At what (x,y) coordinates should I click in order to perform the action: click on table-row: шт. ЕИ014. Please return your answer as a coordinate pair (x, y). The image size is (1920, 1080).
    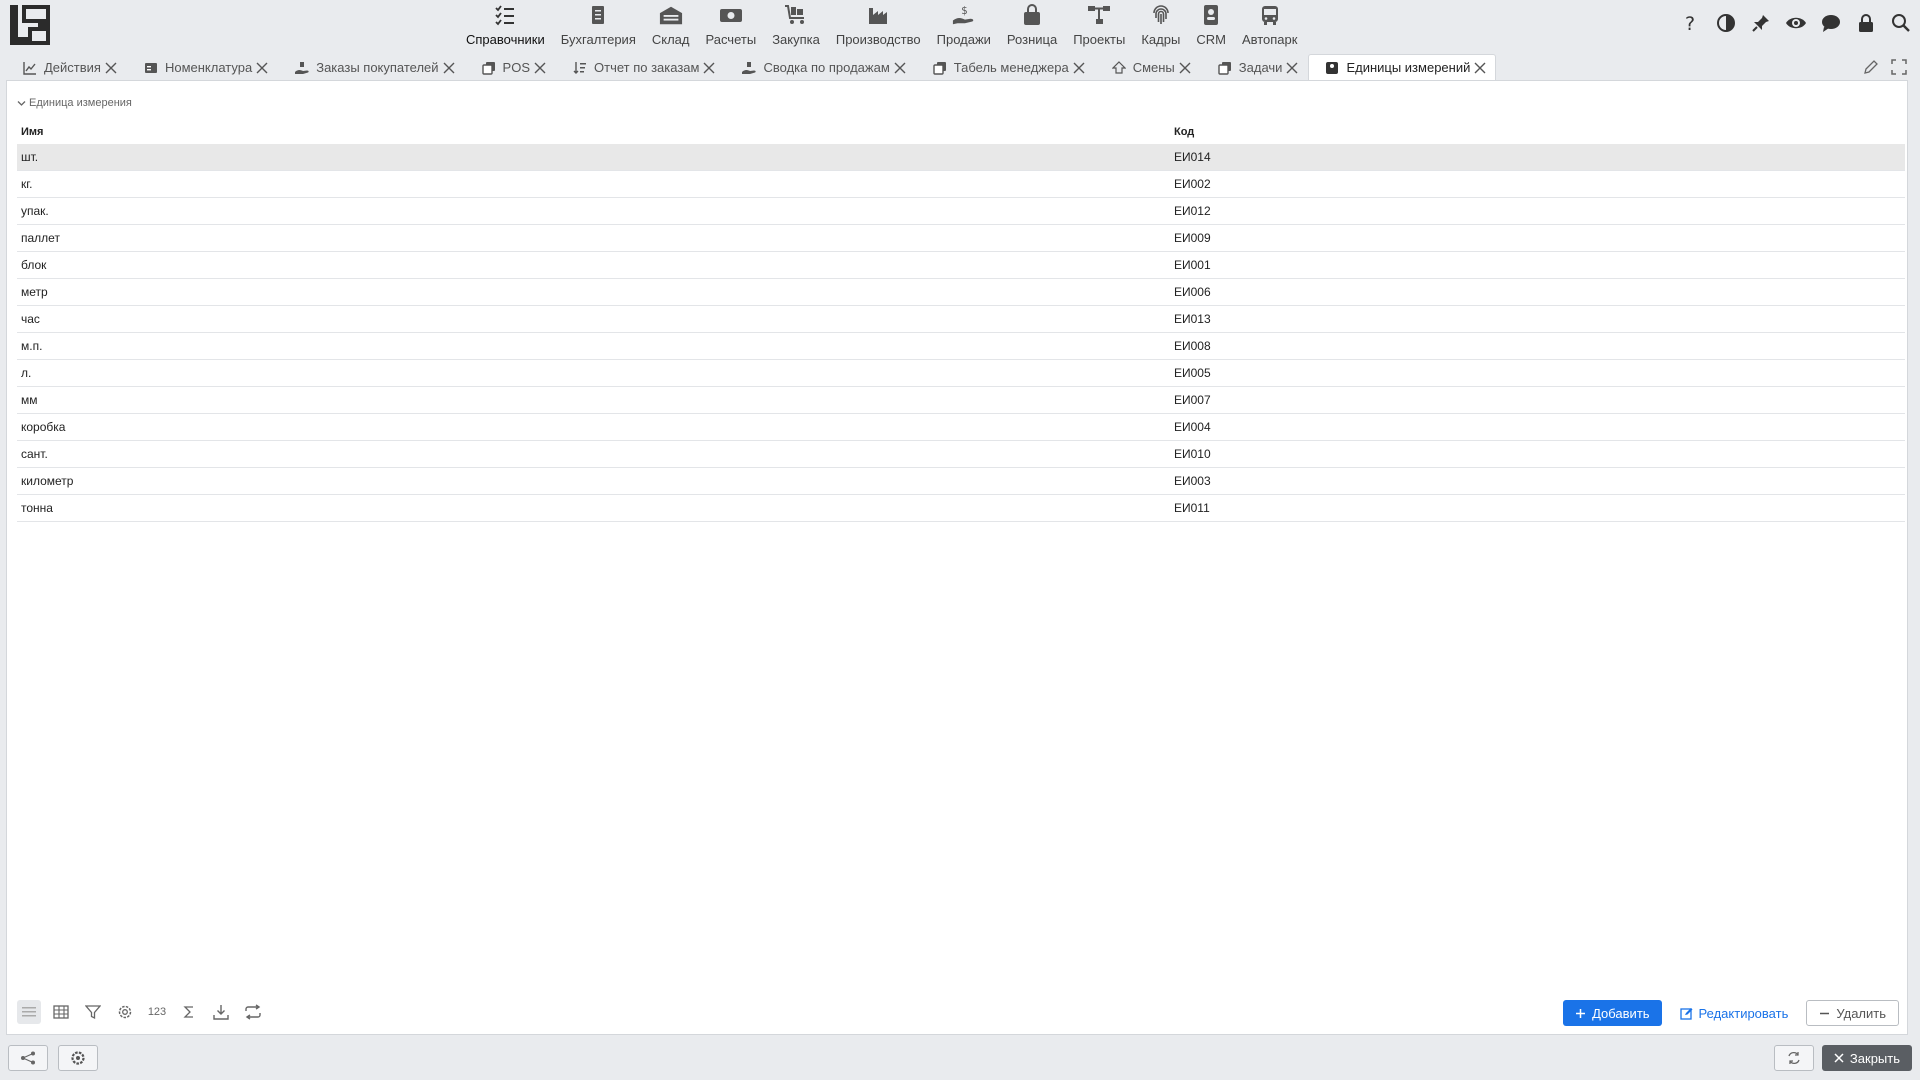
    Looking at the image, I should click on (961, 157).